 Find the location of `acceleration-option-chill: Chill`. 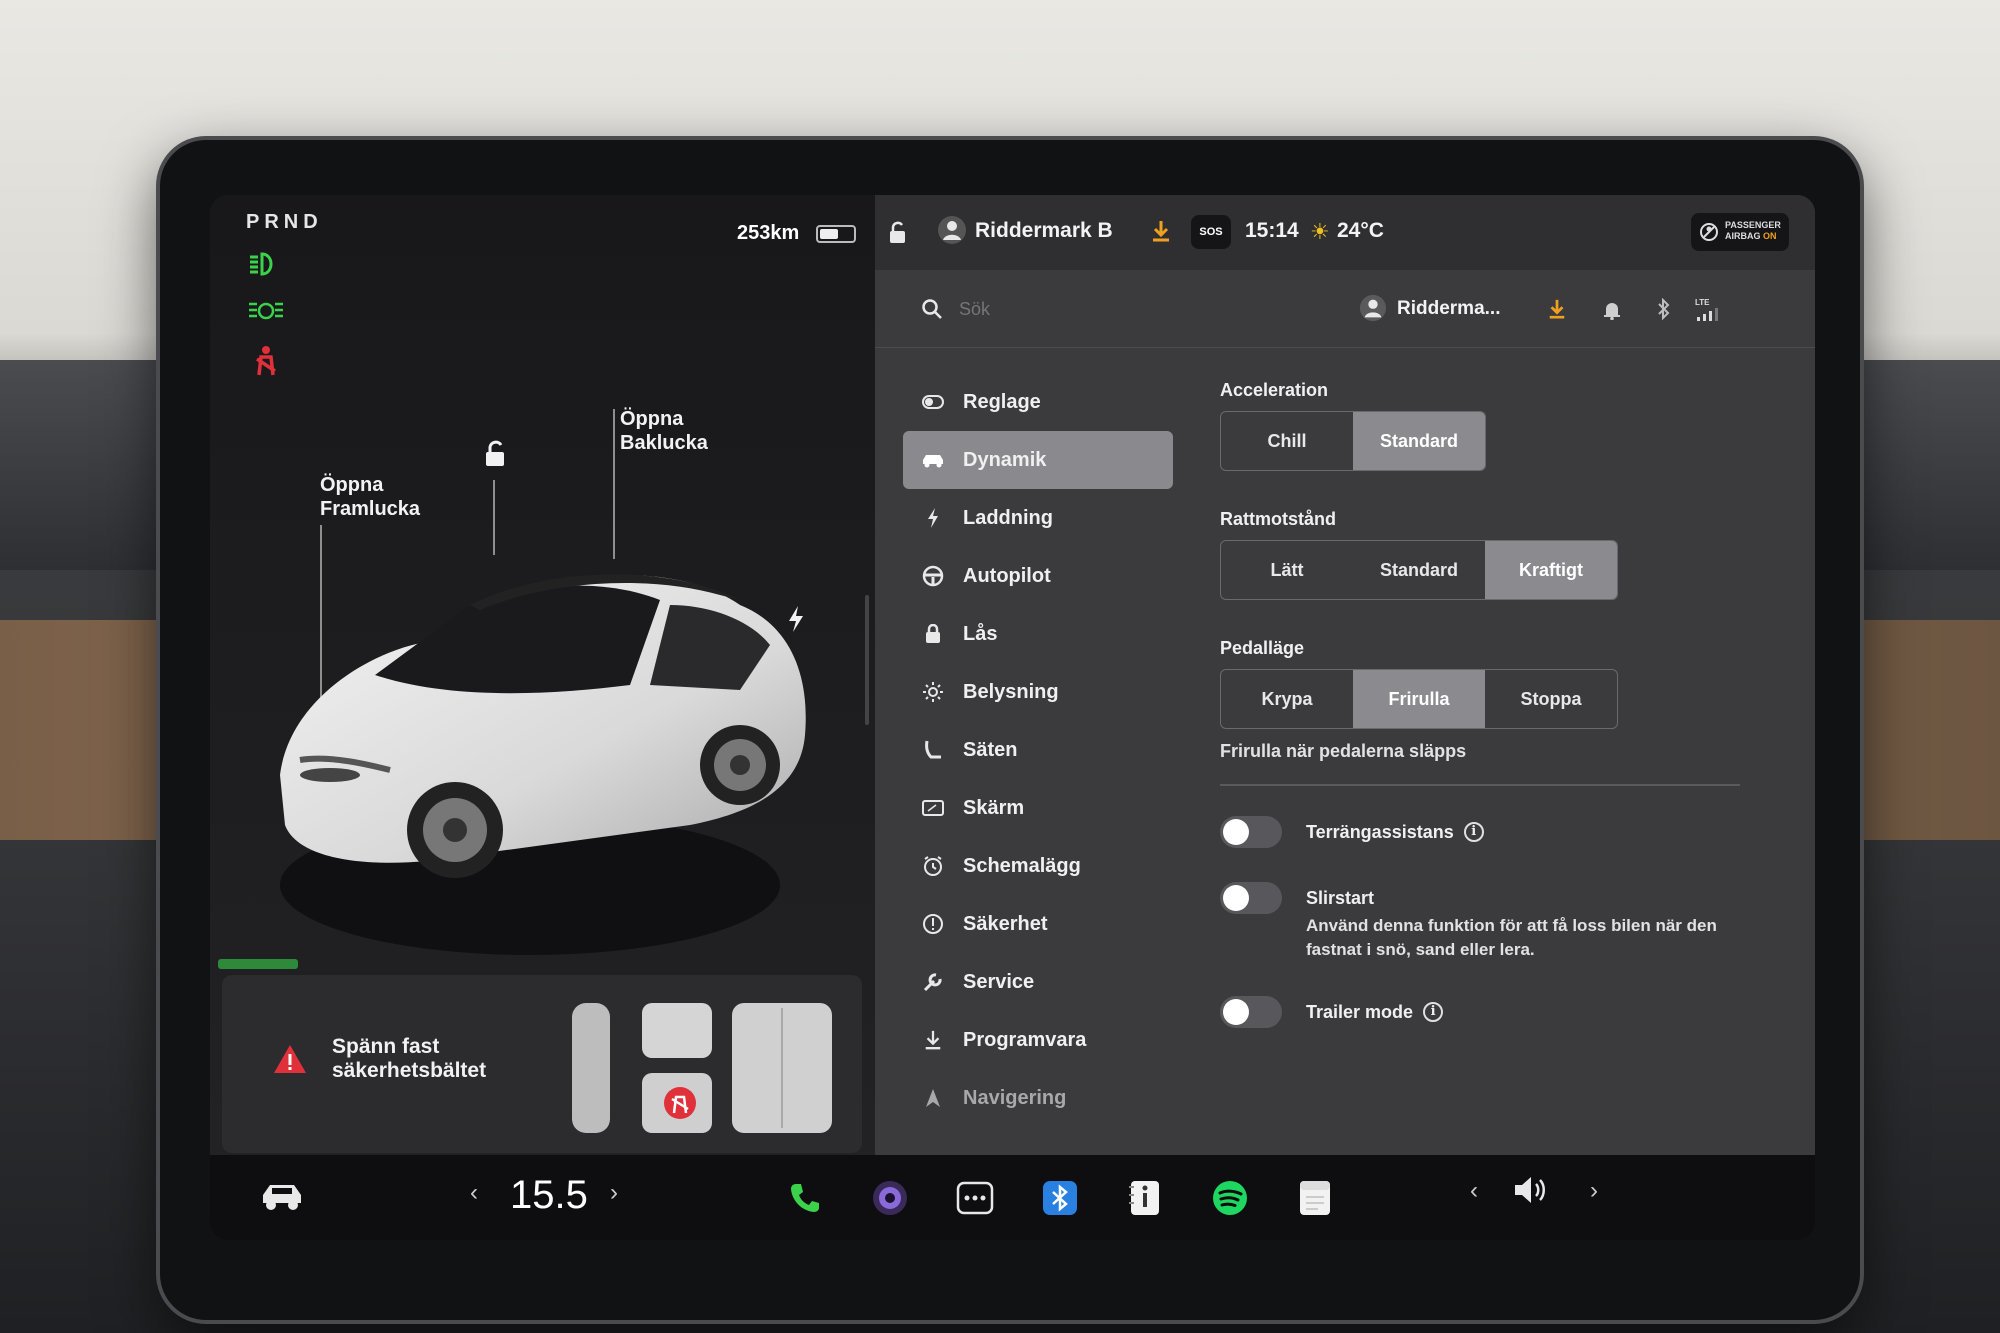

acceleration-option-chill: Chill is located at coordinates (1287, 441).